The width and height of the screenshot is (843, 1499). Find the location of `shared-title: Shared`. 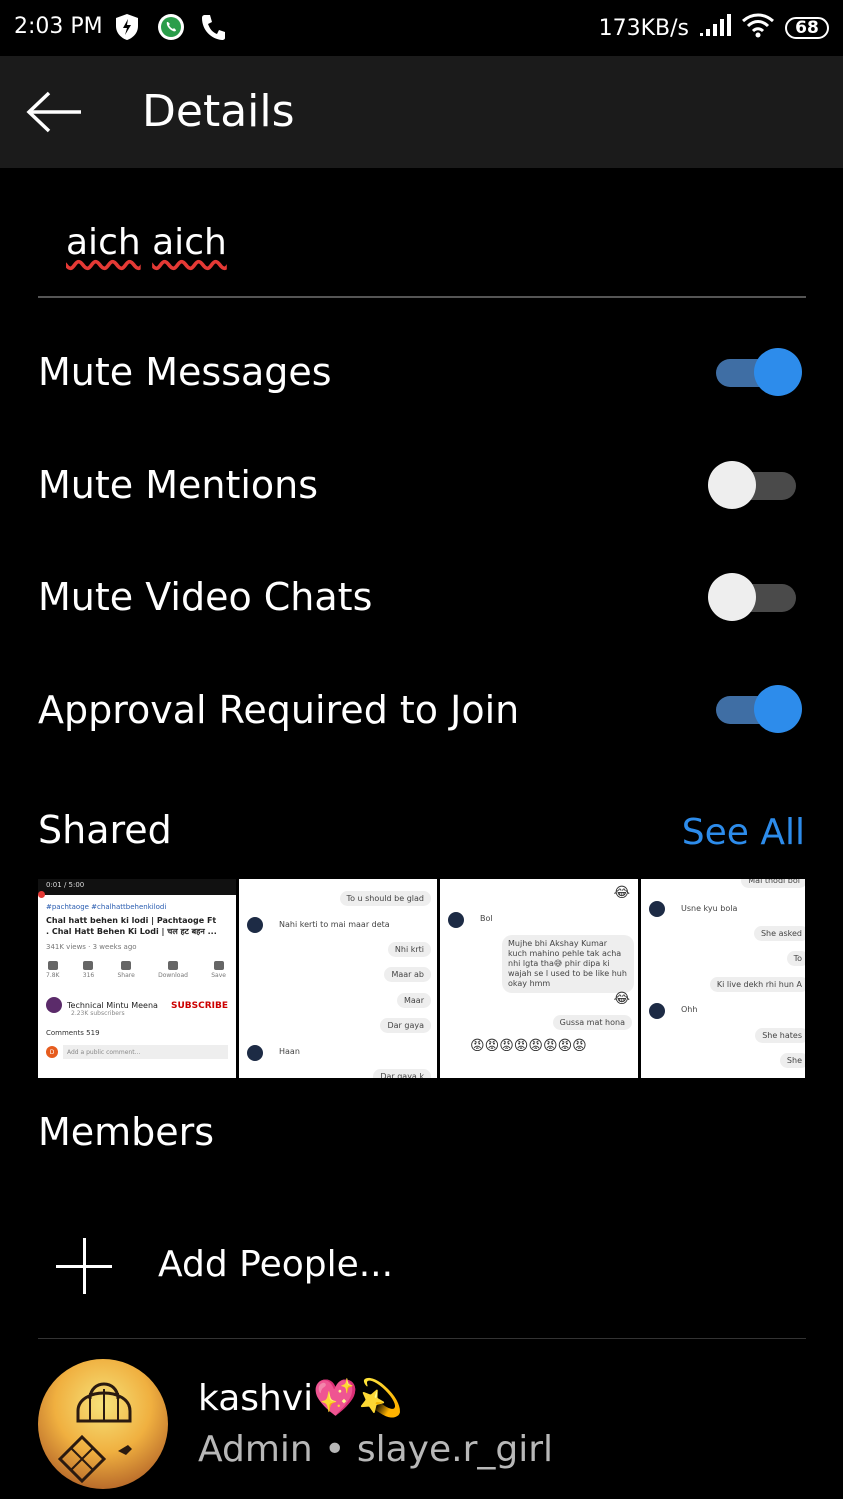

shared-title: Shared is located at coordinates (105, 830).